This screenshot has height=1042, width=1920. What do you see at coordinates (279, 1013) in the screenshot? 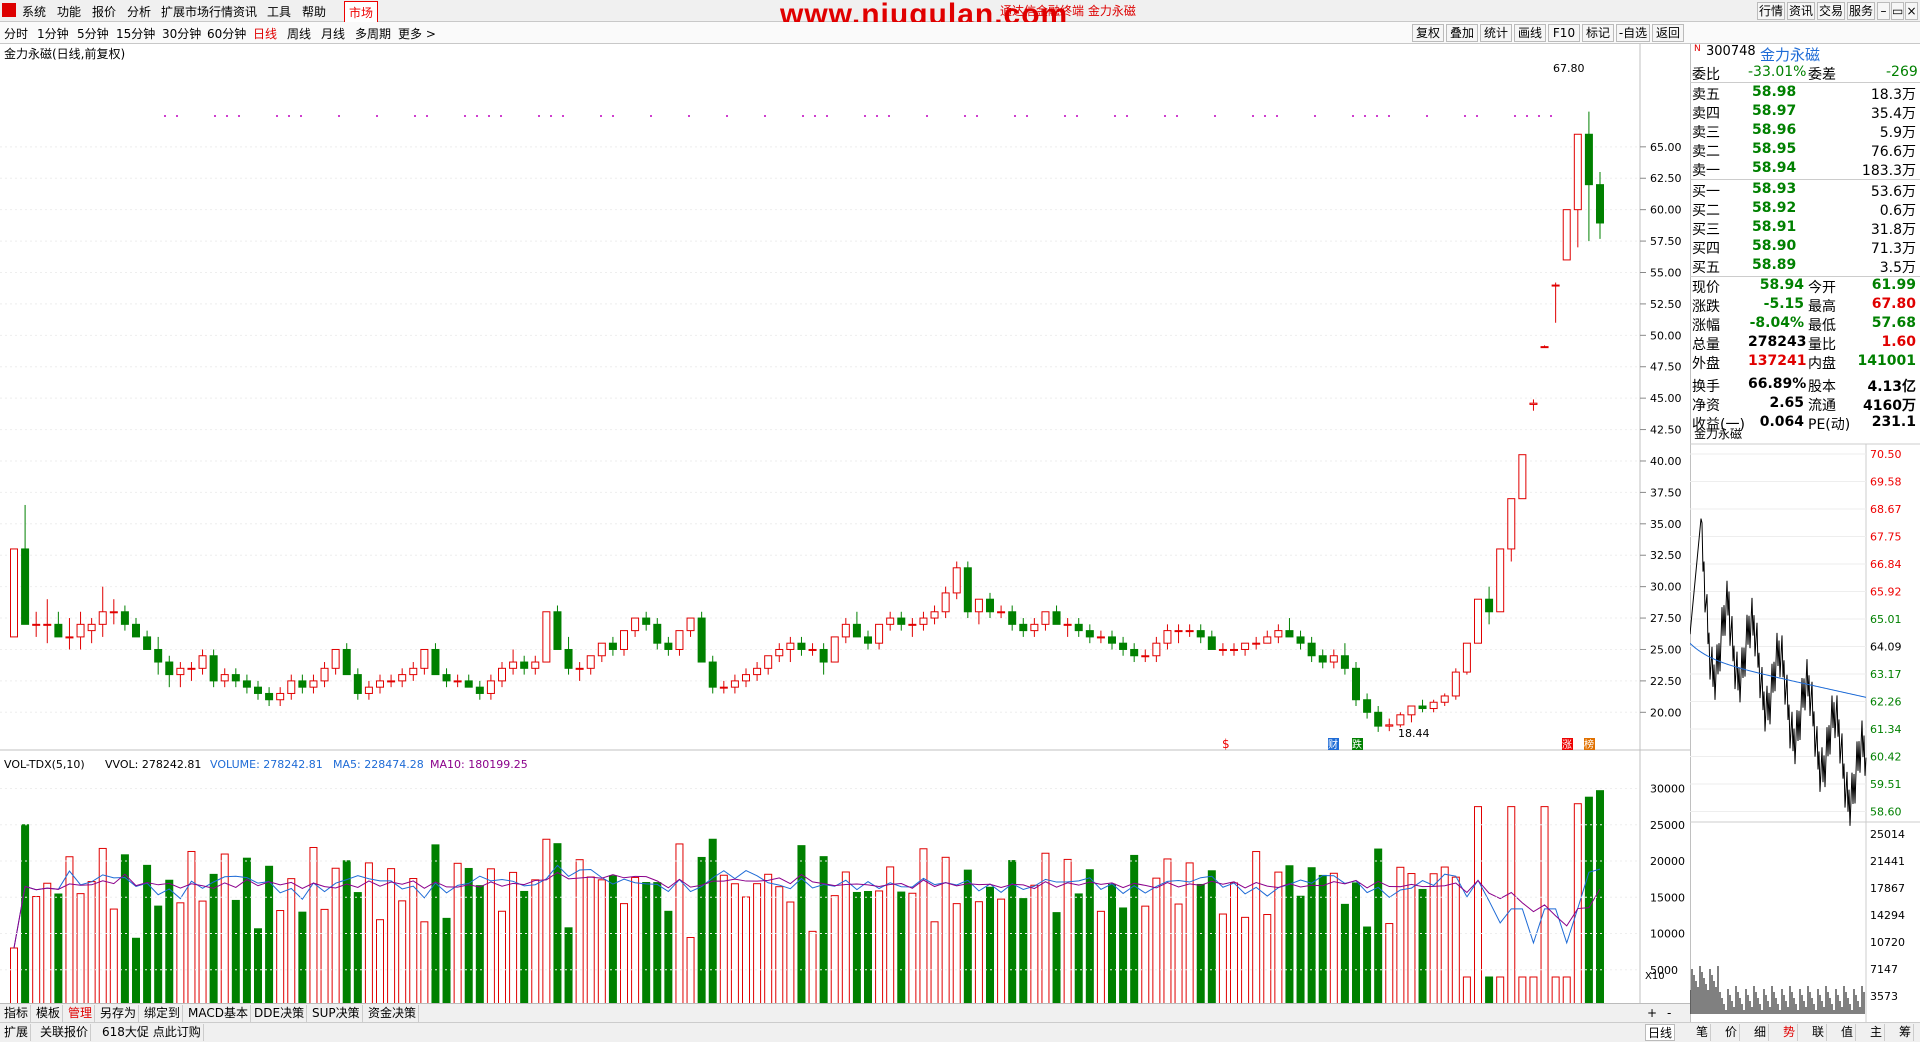
I see `tab-dde: DDE决策` at bounding box center [279, 1013].